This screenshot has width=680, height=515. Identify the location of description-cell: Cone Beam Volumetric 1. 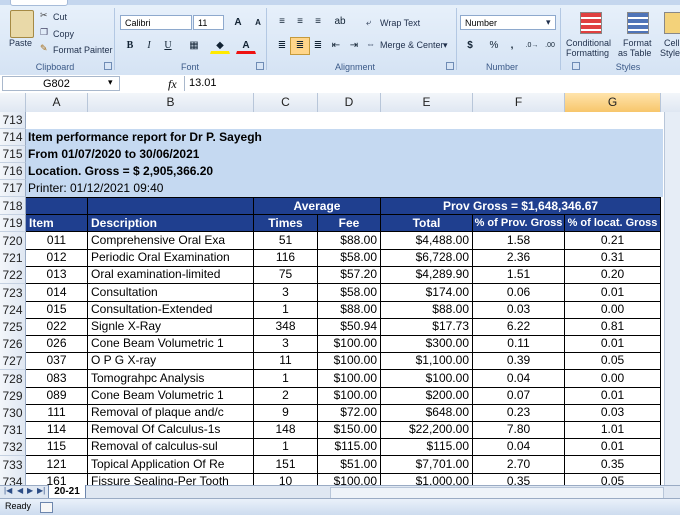
(171, 395).